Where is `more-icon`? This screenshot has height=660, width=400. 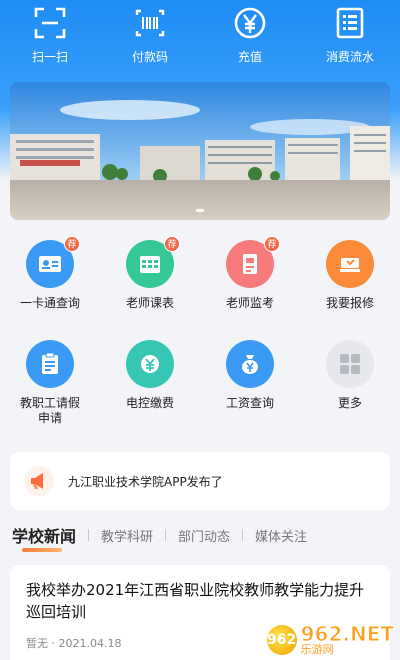
more-icon is located at coordinates (350, 364).